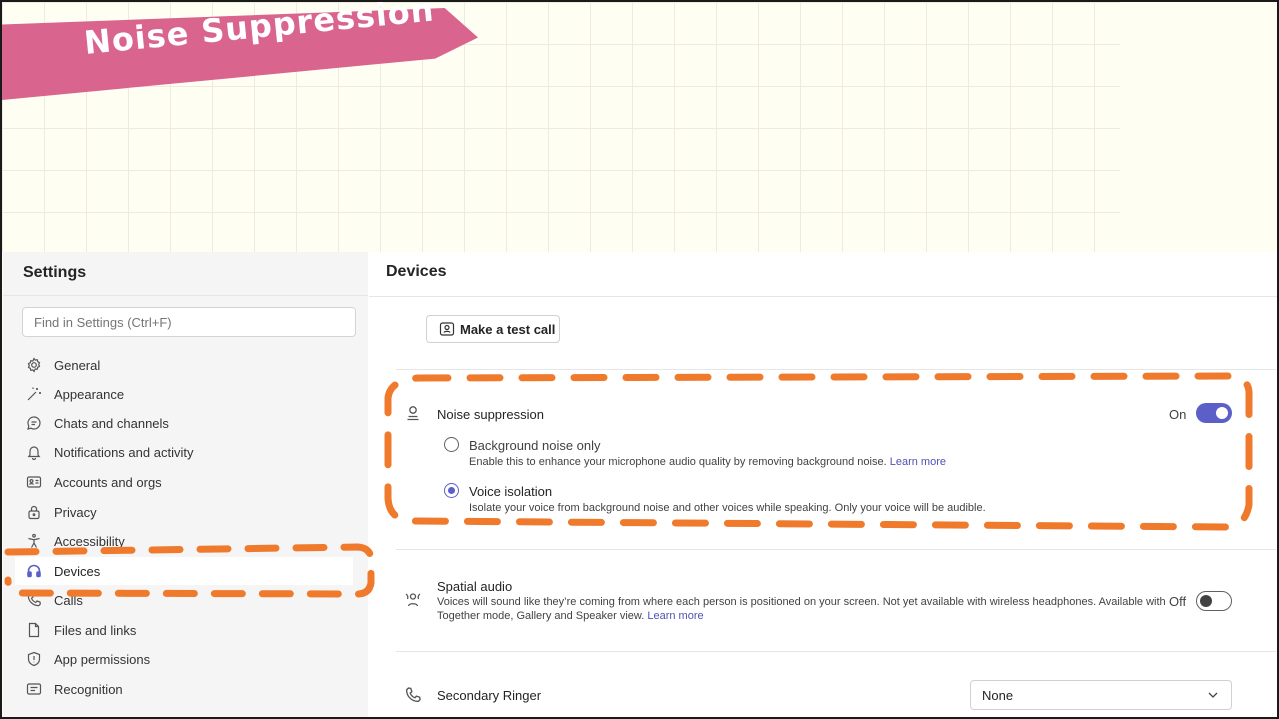 The width and height of the screenshot is (1279, 719). Describe the element at coordinates (1214, 601) in the screenshot. I see `spatial-audio-toggle` at that location.